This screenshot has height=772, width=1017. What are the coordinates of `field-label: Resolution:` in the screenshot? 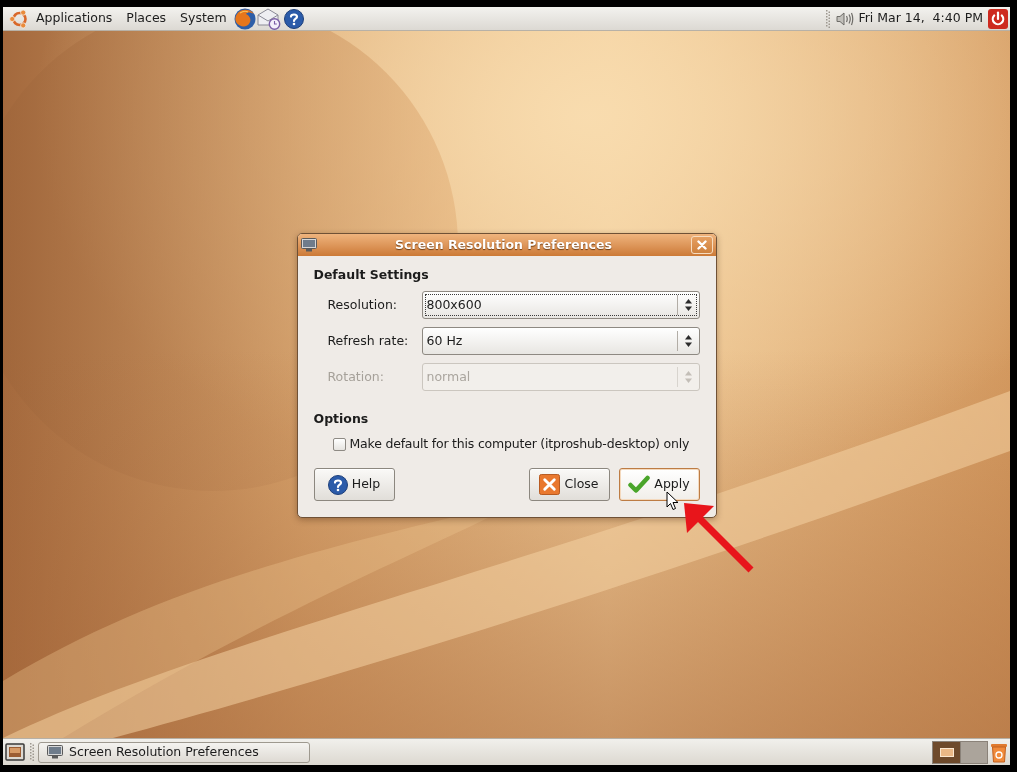 It's located at (363, 304).